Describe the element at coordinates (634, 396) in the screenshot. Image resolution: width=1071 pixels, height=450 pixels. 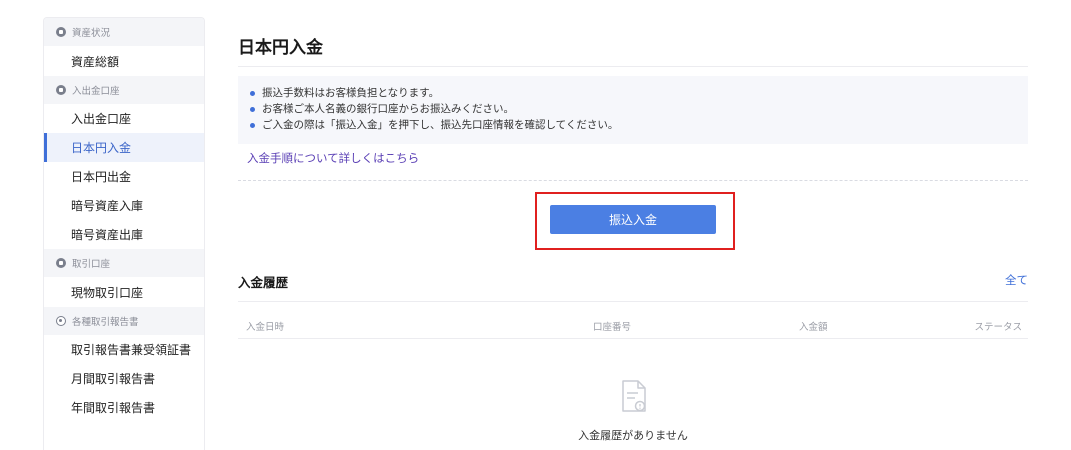
I see `empty-document-icon` at that location.